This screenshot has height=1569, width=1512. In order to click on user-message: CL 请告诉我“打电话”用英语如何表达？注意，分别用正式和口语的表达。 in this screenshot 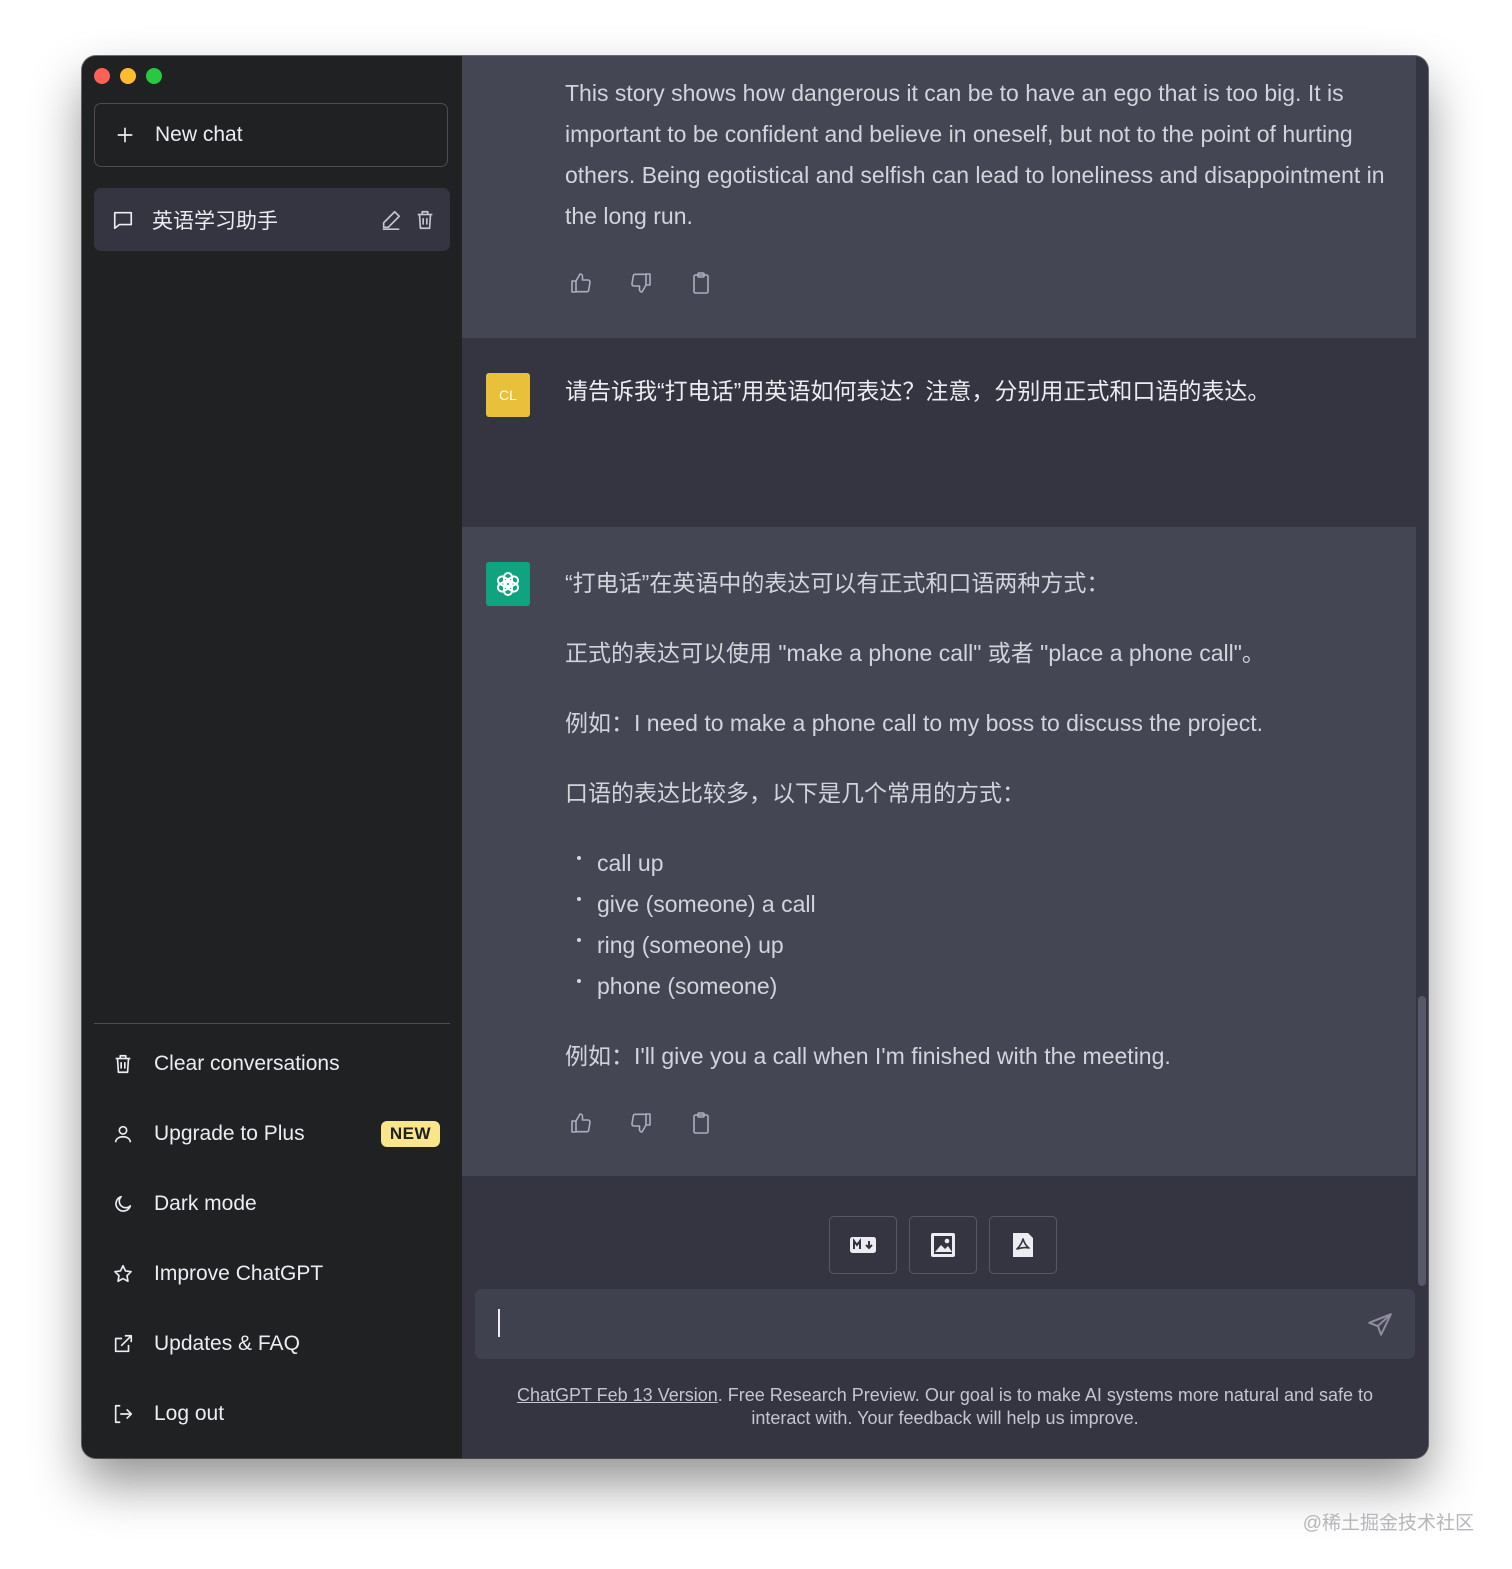, I will do `click(939, 432)`.